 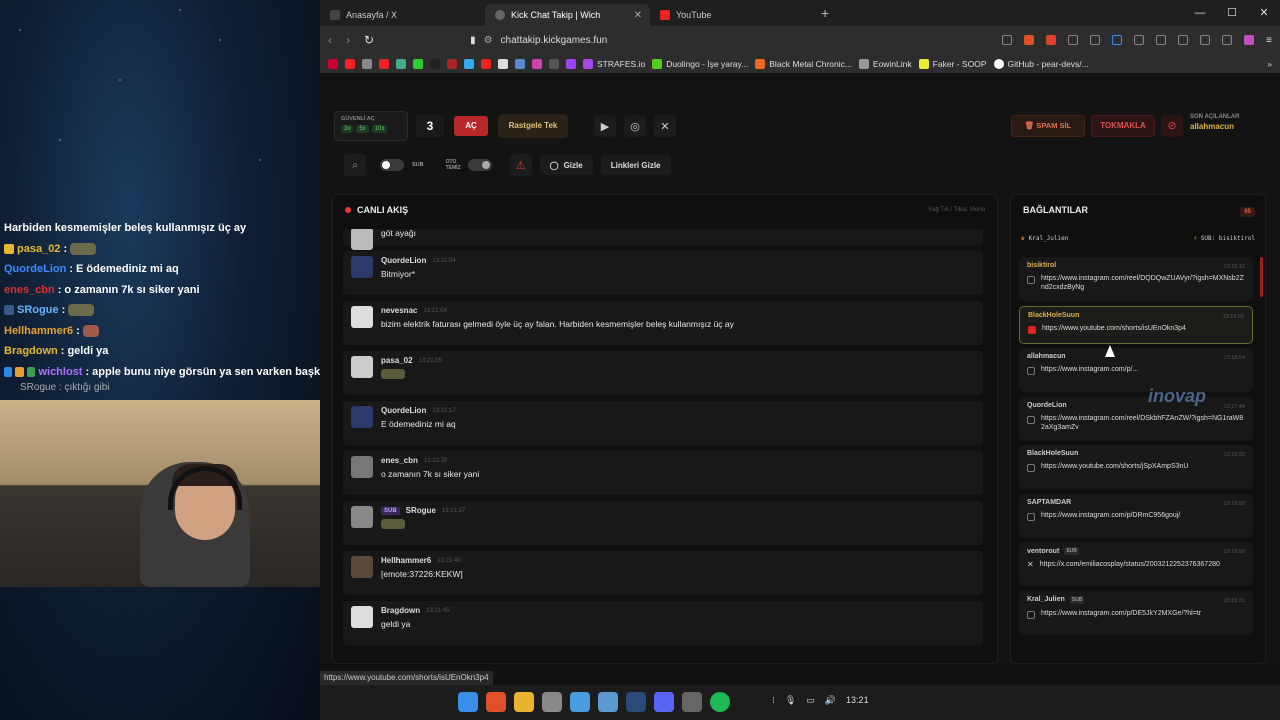 What do you see at coordinates (406, 560) in the screenshot?
I see `message-user: Hellhammer6` at bounding box center [406, 560].